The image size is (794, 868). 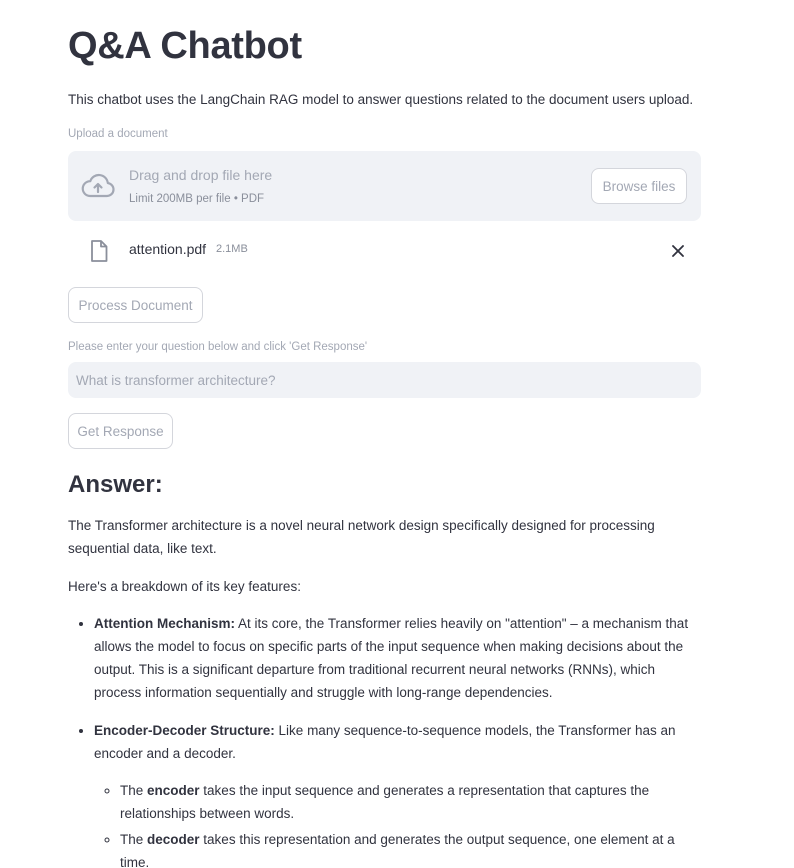 What do you see at coordinates (115, 484) in the screenshot?
I see `answer-heading: Answer:` at bounding box center [115, 484].